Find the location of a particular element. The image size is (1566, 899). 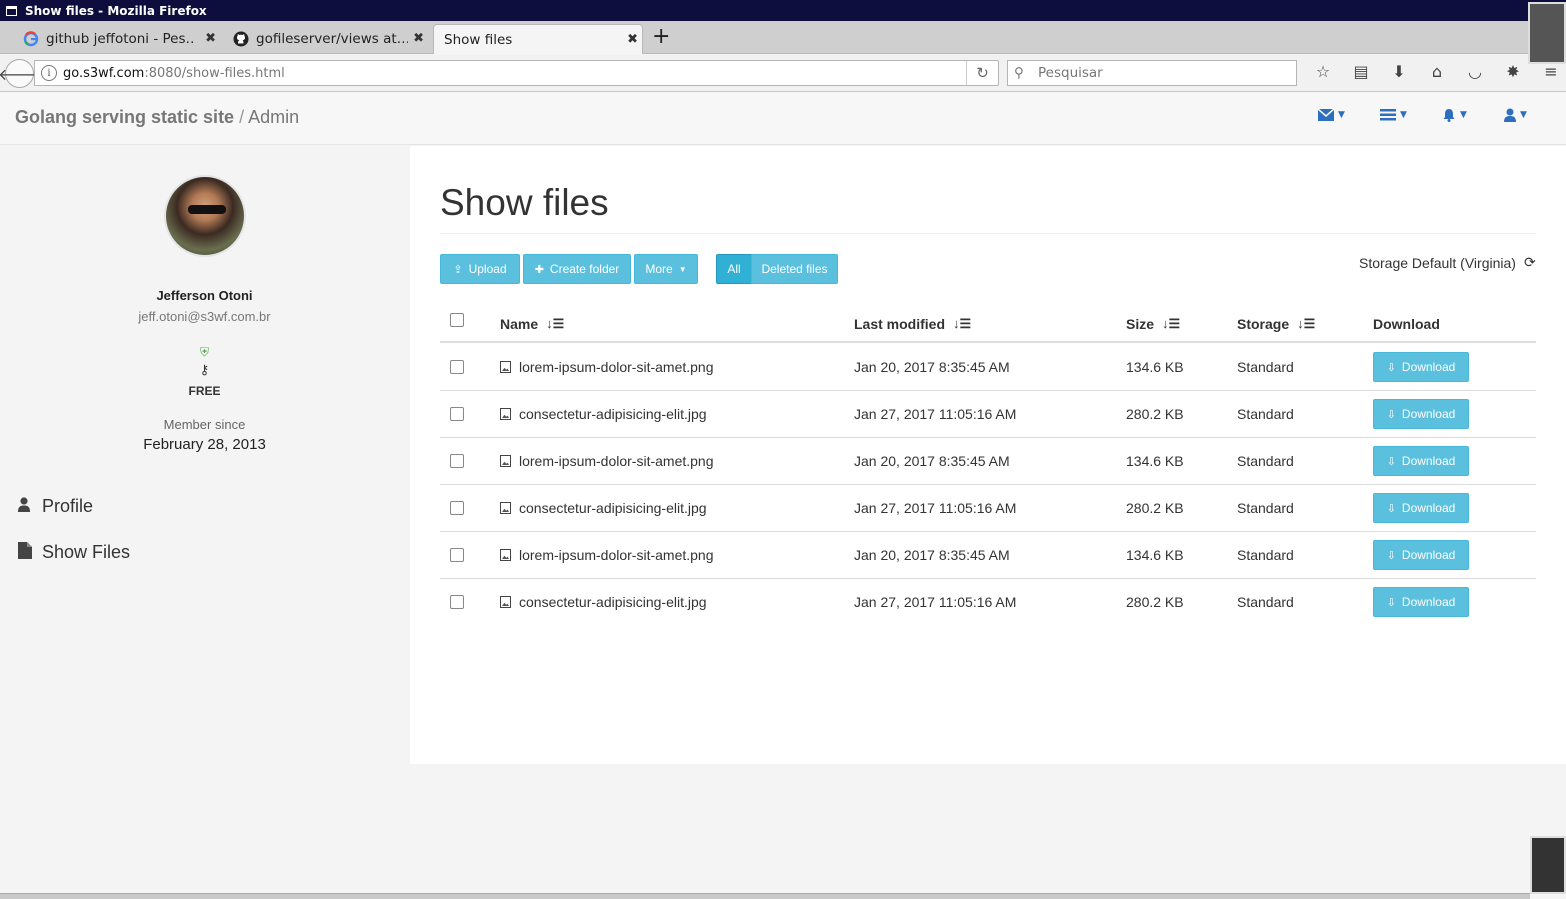

search-icon: ⚲ is located at coordinates (1019, 73).